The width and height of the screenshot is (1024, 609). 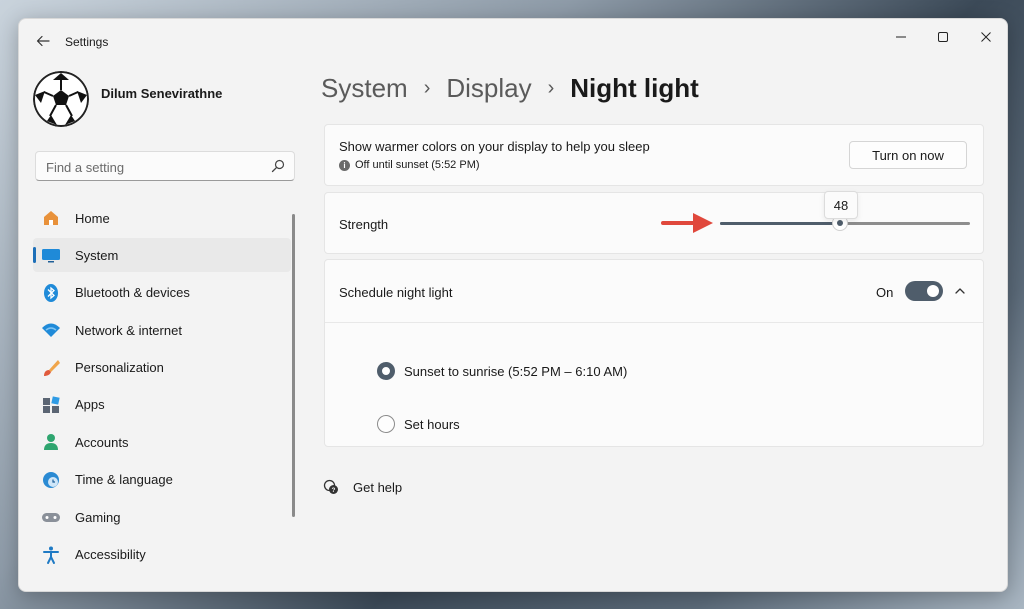 What do you see at coordinates (97, 255) in the screenshot?
I see `sidebar-item-label: System` at bounding box center [97, 255].